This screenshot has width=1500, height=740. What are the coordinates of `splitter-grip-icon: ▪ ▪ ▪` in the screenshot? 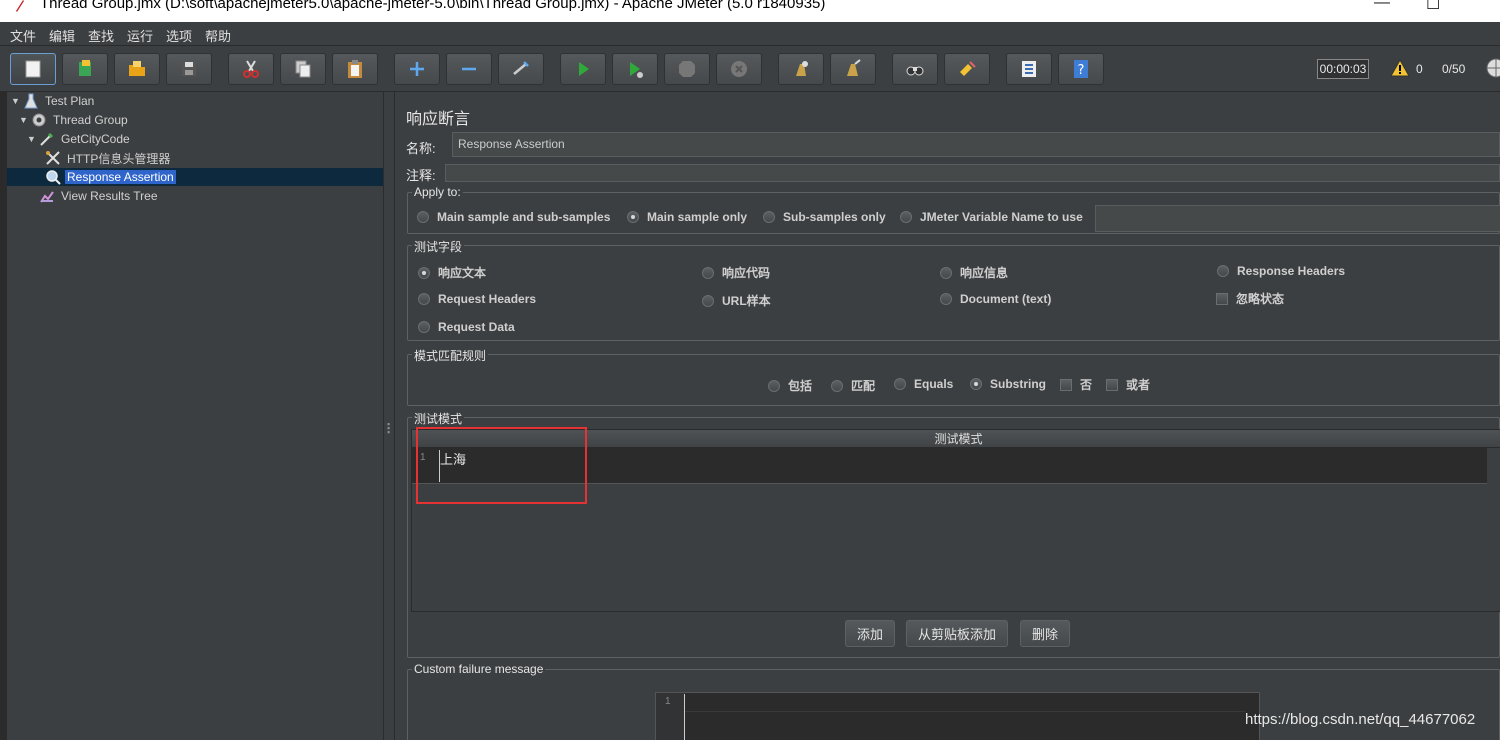 It's located at (389, 428).